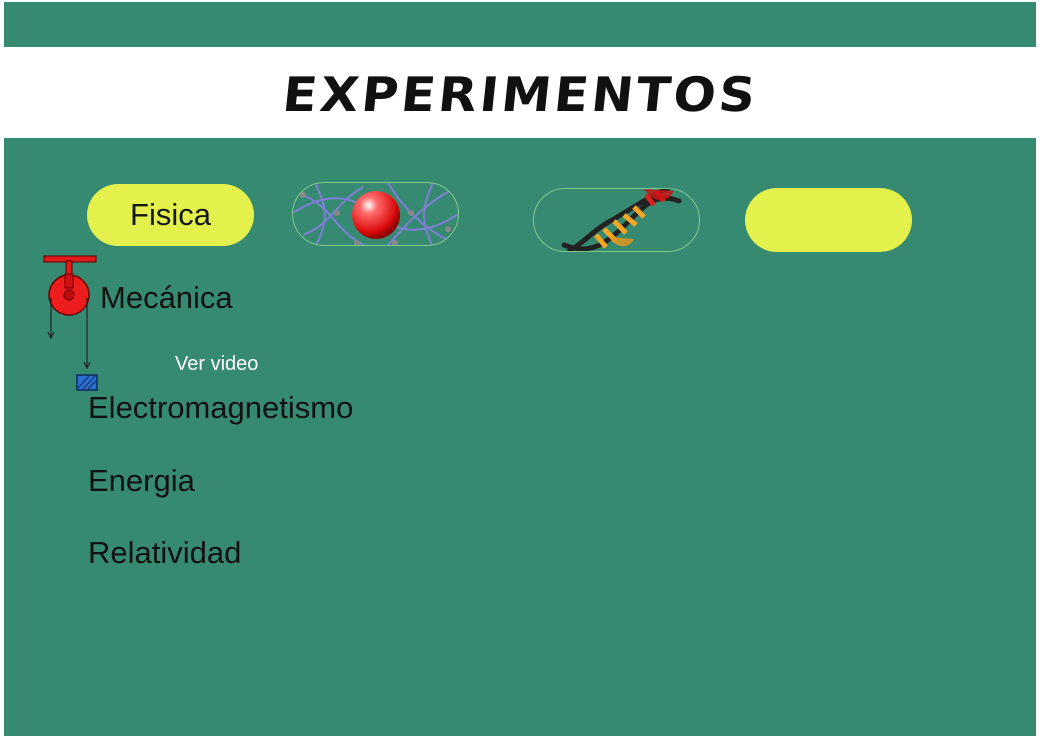 The width and height of the screenshot is (1040, 738). I want to click on tab-fisica: Fisica, so click(170, 215).